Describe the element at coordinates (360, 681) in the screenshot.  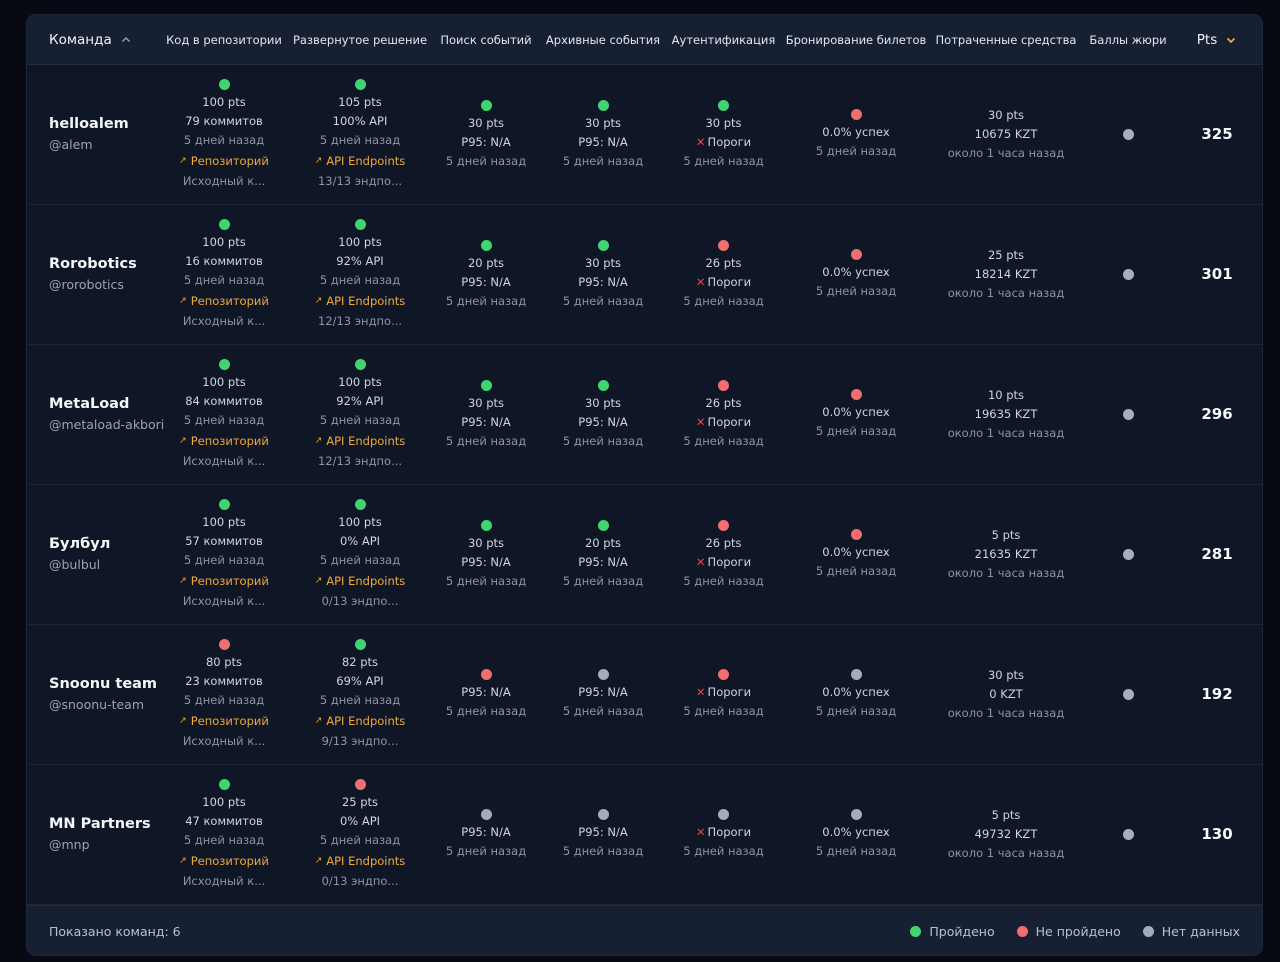
I see `deploy-api: 69% API` at that location.